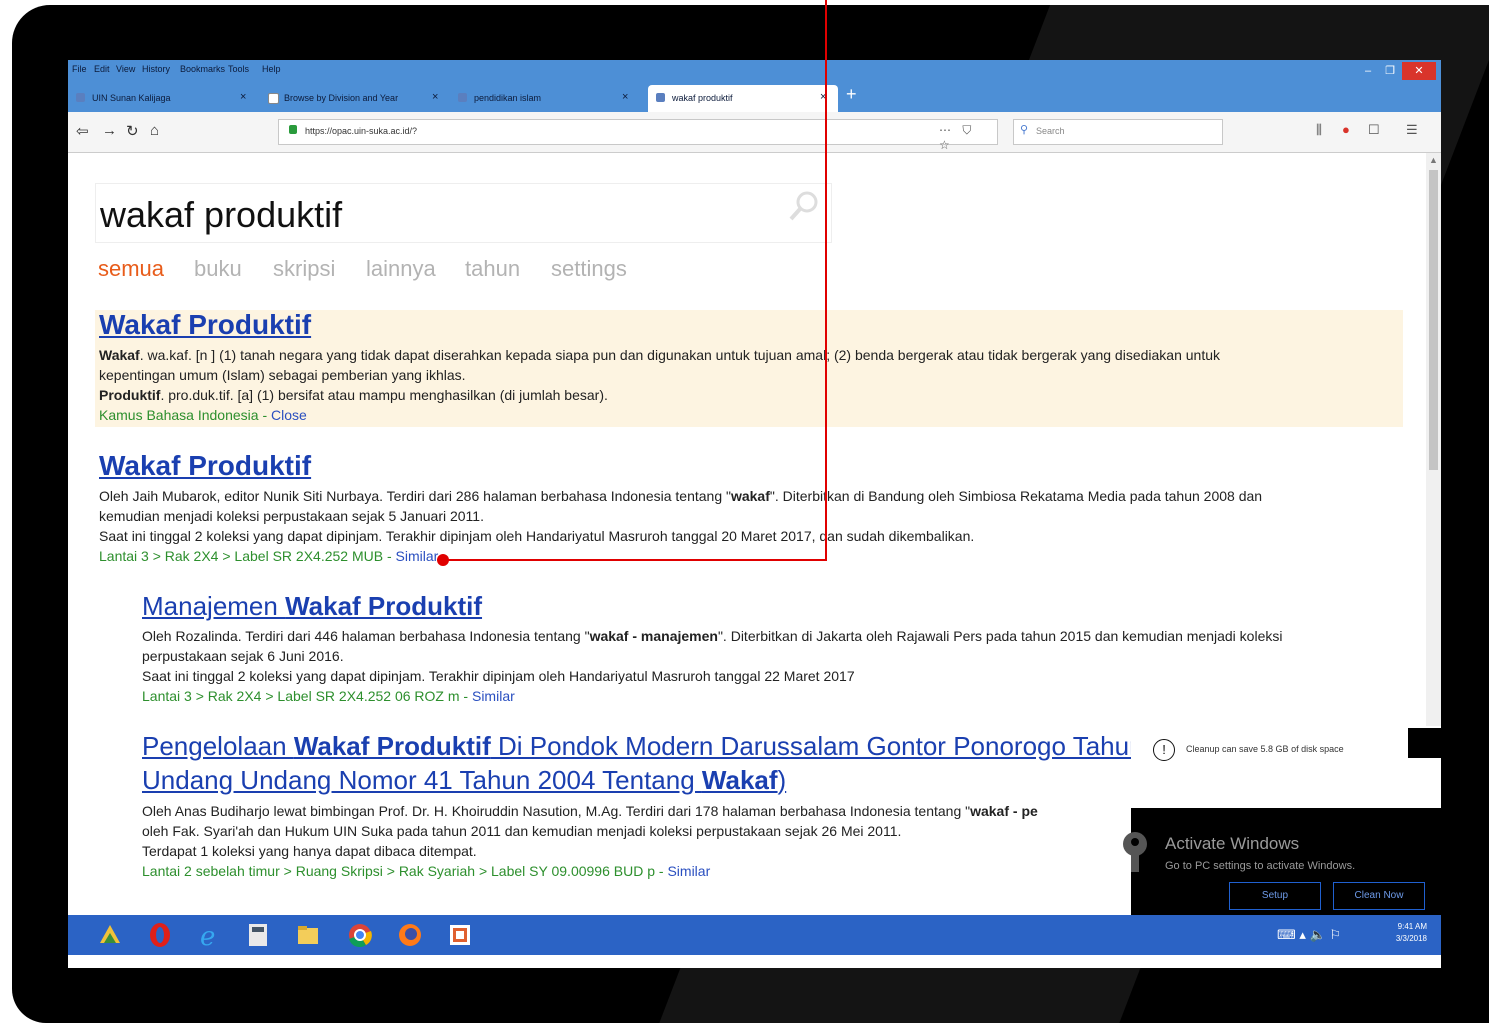 This screenshot has height=1023, width=1489. What do you see at coordinates (1118, 132) in the screenshot?
I see `search-bar: ⚲ Search` at bounding box center [1118, 132].